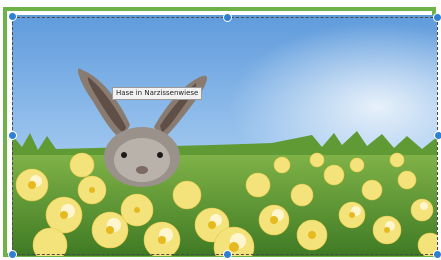  Describe the element at coordinates (437, 135) in the screenshot. I see `resize-handle-right` at that location.